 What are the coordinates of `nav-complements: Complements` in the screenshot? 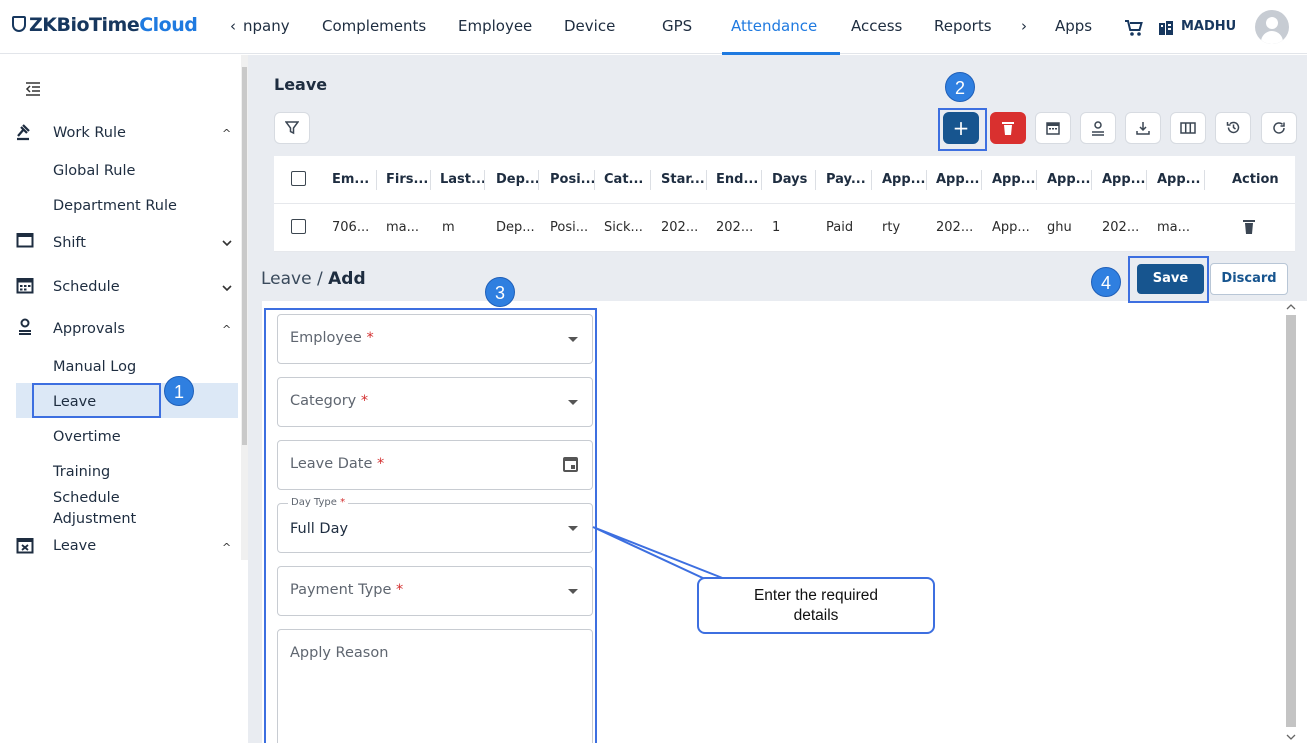 It's located at (374, 26).